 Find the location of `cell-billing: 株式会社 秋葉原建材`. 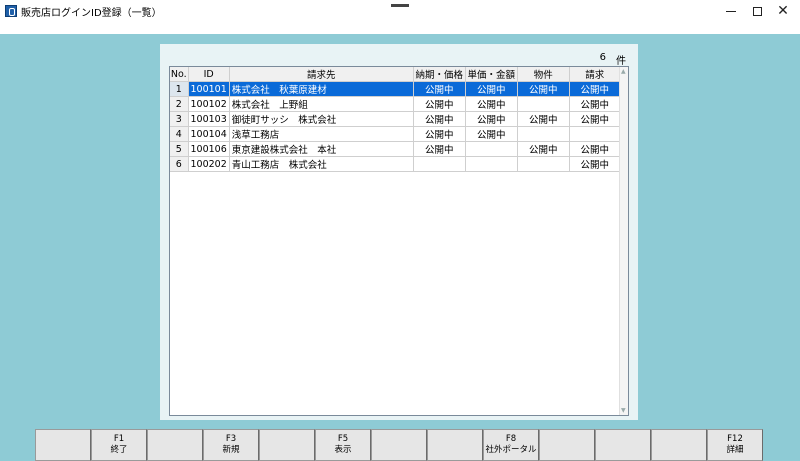

cell-billing: 株式会社 秋葉原建材 is located at coordinates (321, 89).